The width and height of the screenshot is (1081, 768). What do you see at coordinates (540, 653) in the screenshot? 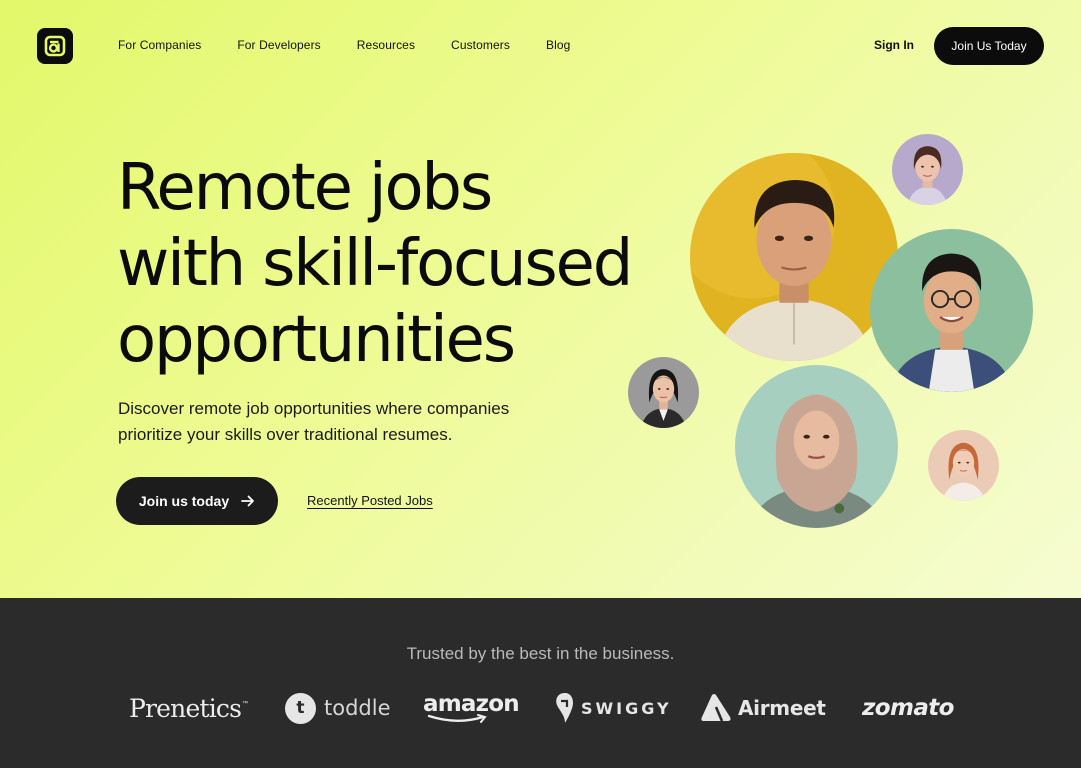
I see `trusted-heading: Trusted by the best in the business.` at bounding box center [540, 653].